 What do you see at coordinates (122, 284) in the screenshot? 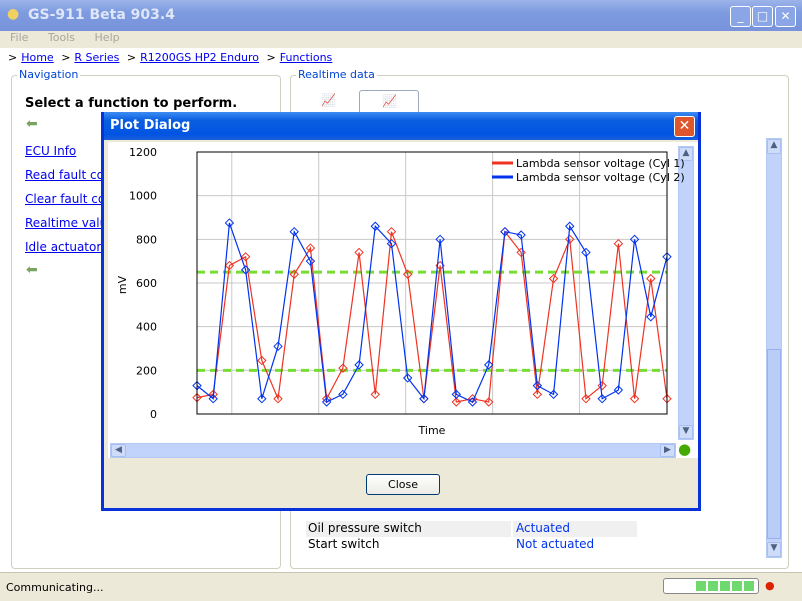
I see `y-axis-label: mV` at bounding box center [122, 284].